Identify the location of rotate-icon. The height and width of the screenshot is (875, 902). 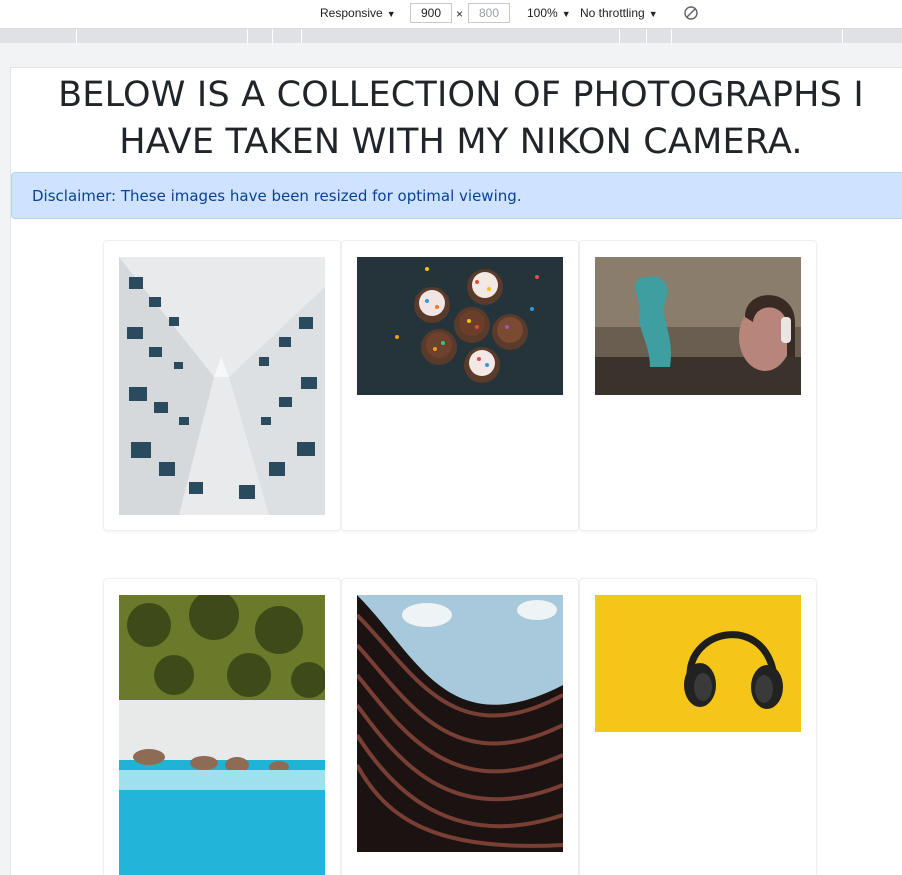
(691, 14).